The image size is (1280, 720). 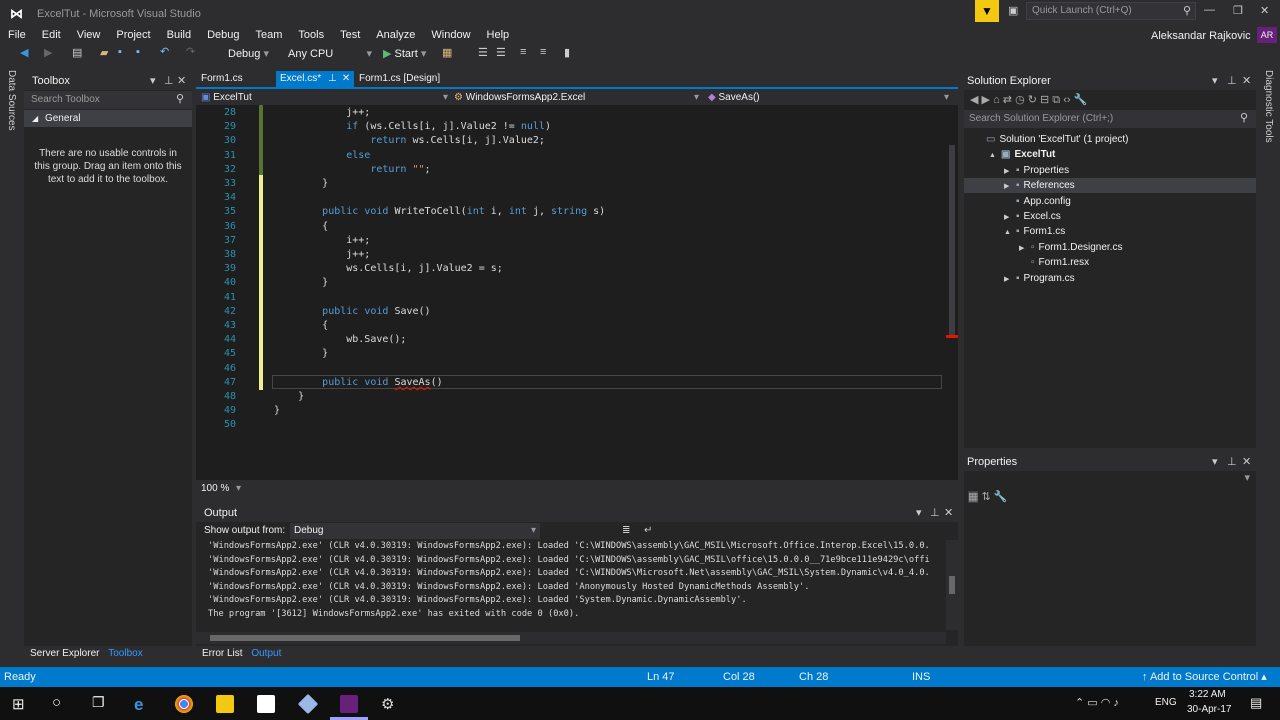 What do you see at coordinates (390, 704) in the screenshot?
I see `app-icon: ⚙` at bounding box center [390, 704].